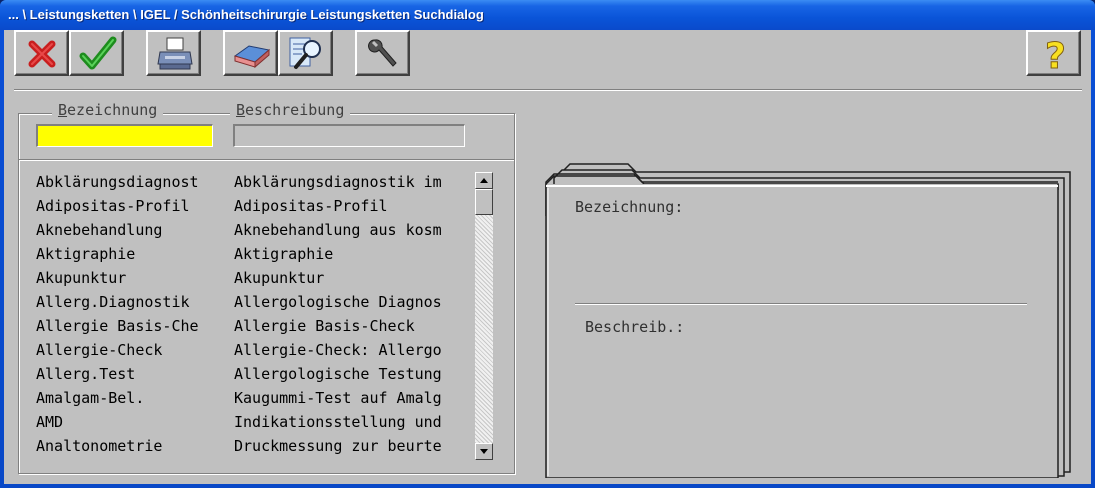  What do you see at coordinates (117, 182) in the screenshot?
I see `item-bezeichnung: Abklärungsdiagnost` at bounding box center [117, 182].